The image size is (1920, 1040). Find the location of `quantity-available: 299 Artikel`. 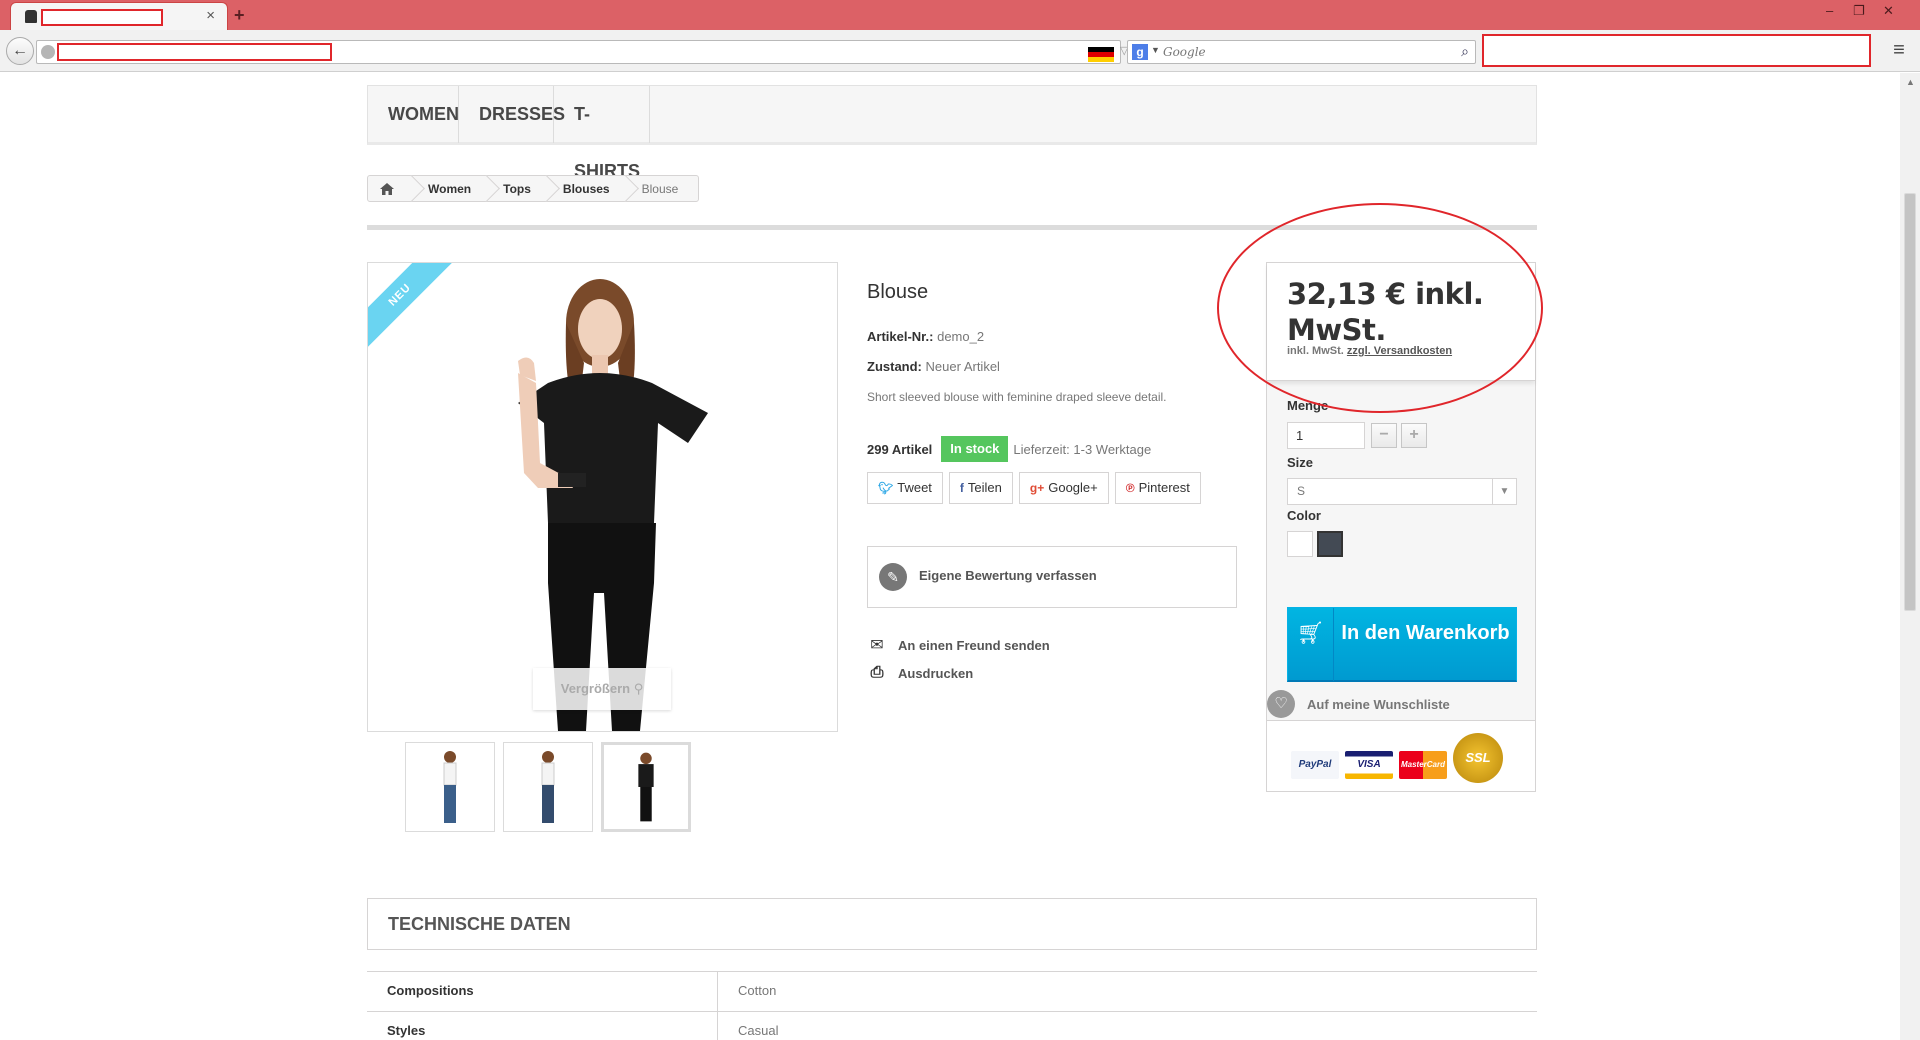

quantity-available: 299 Artikel is located at coordinates (900, 449).